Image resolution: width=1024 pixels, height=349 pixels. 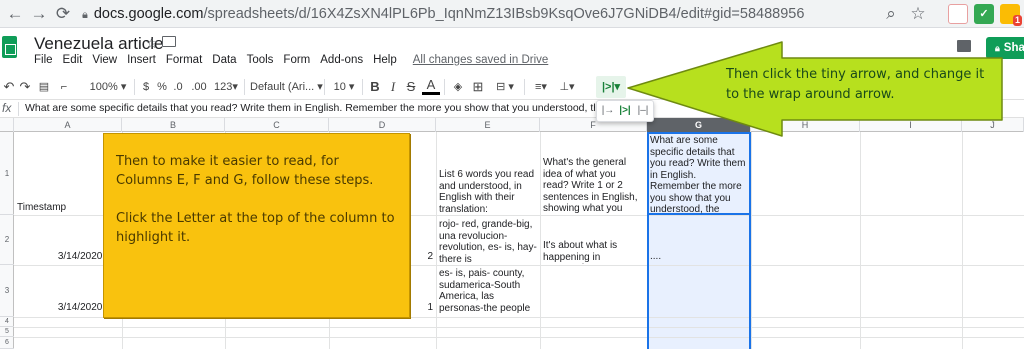 What do you see at coordinates (141, 62) in the screenshot?
I see `menu-insert: Insert` at bounding box center [141, 62].